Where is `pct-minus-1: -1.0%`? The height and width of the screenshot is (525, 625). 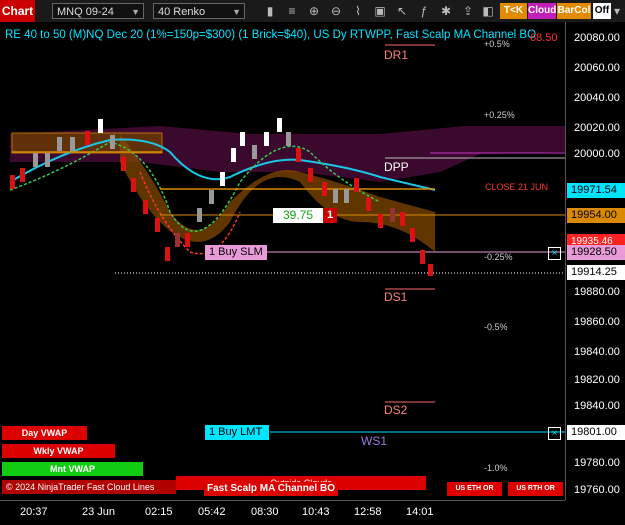
pct-minus-1: -1.0% is located at coordinates (496, 468).